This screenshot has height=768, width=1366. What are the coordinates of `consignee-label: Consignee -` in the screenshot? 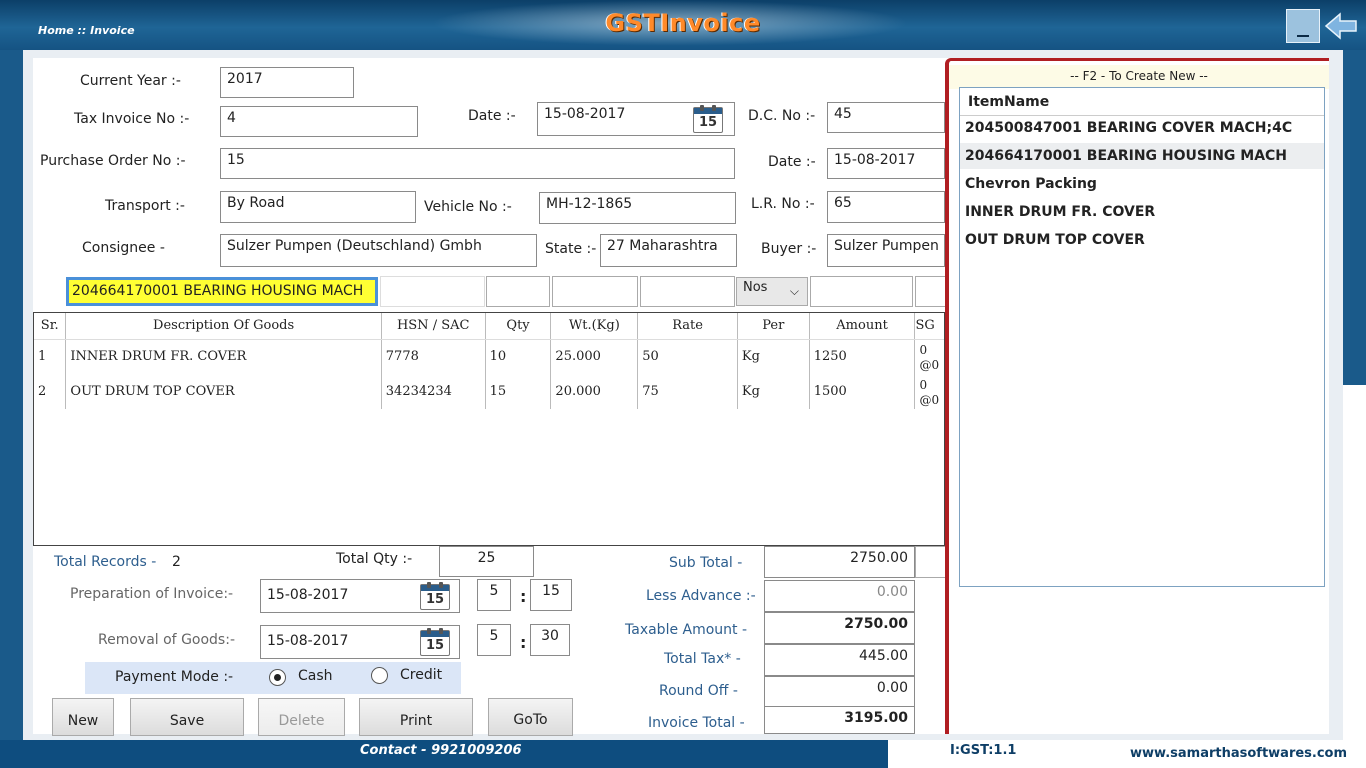 It's located at (123, 248).